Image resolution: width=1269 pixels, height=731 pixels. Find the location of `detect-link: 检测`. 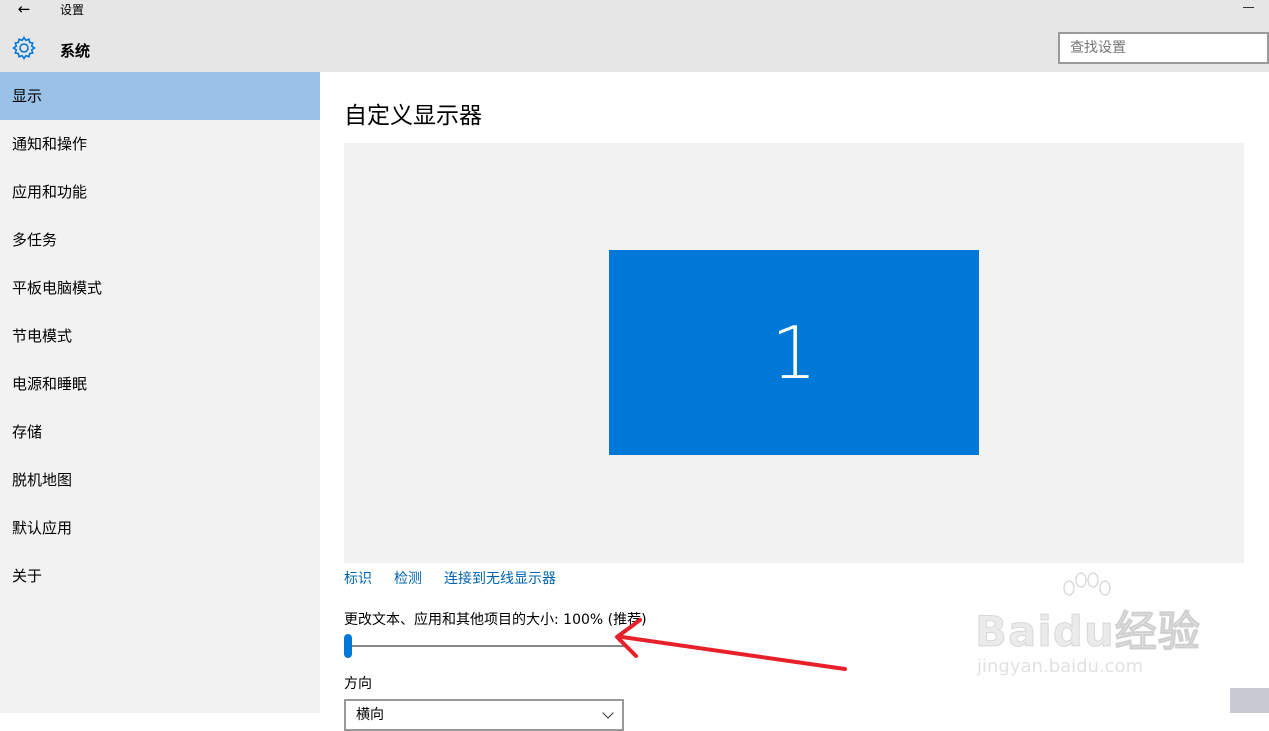

detect-link: 检测 is located at coordinates (408, 578).